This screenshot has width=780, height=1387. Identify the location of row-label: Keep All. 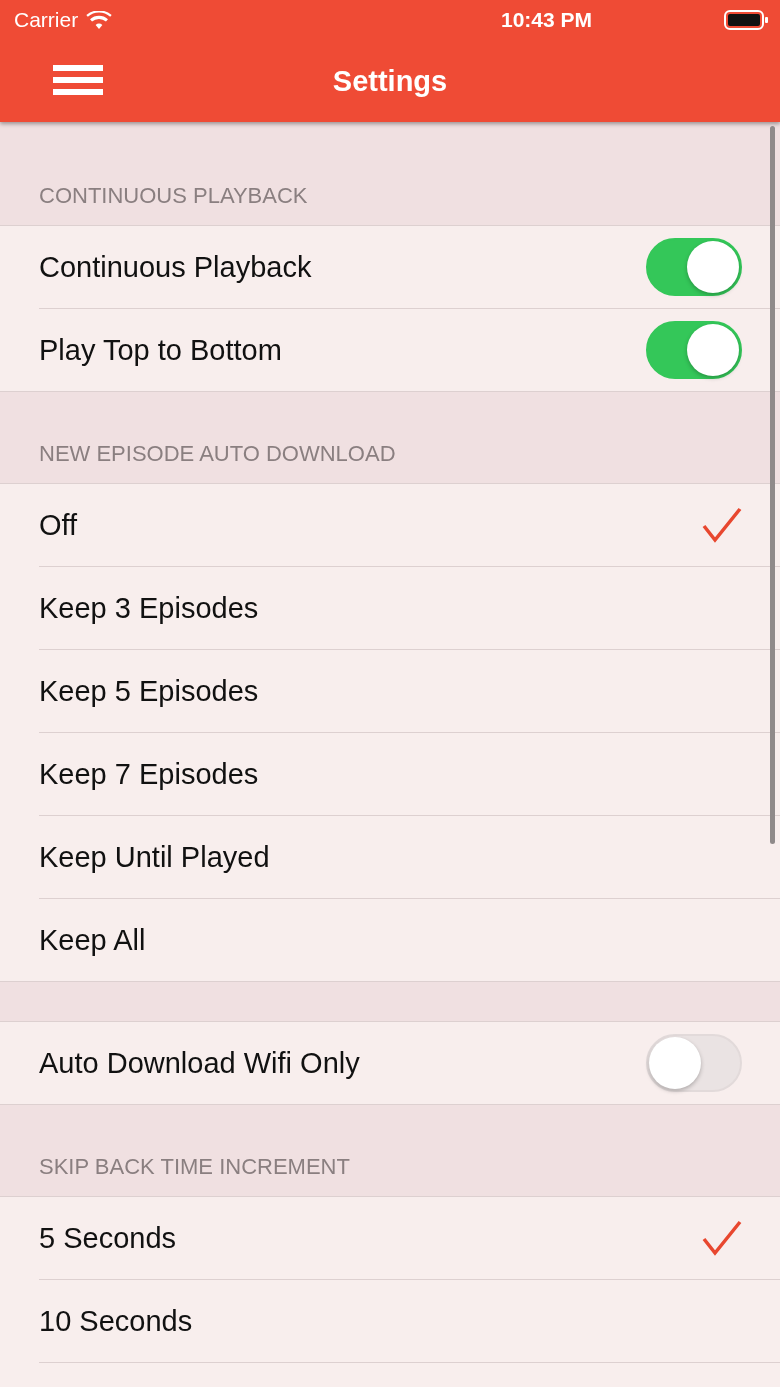
(92, 940).